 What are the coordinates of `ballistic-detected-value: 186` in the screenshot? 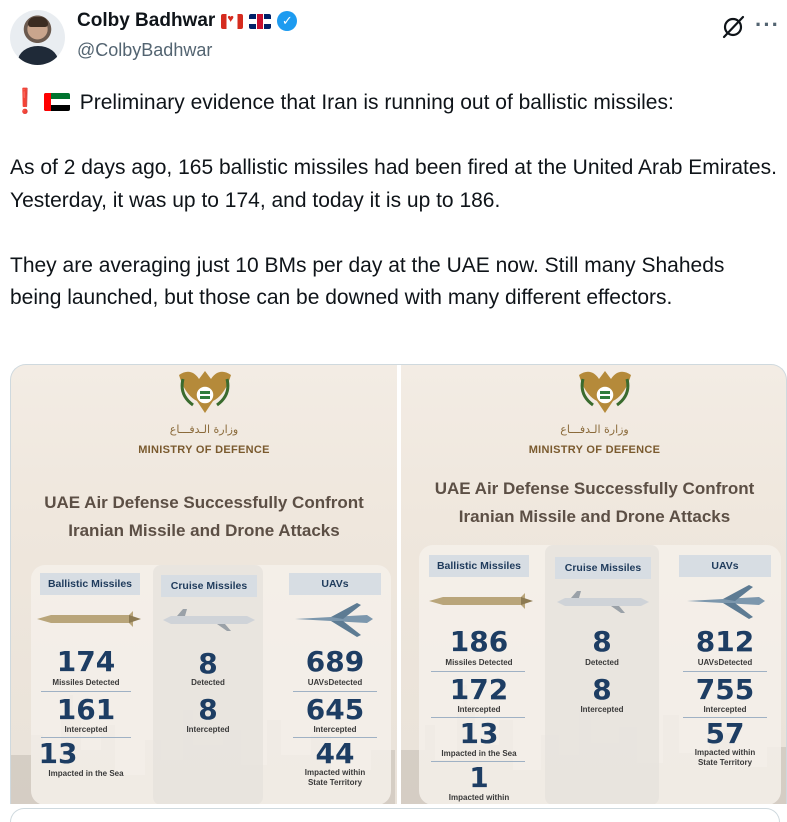 It's located at (479, 641).